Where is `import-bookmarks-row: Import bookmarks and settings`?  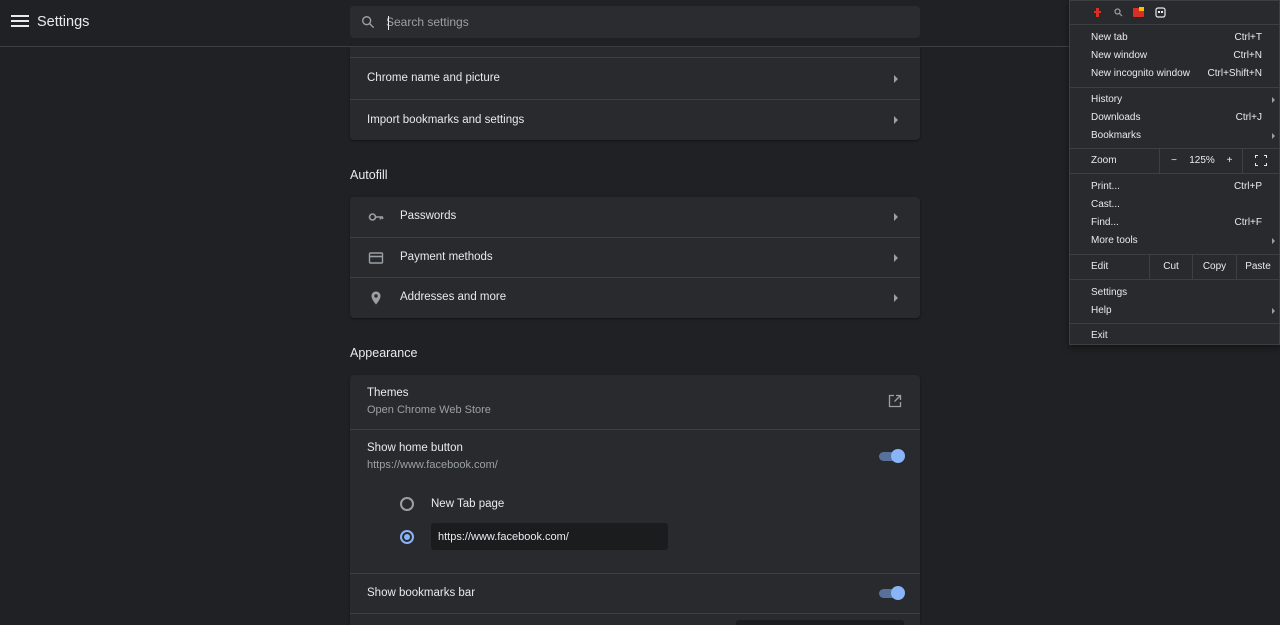
import-bookmarks-row: Import bookmarks and settings is located at coordinates (635, 119).